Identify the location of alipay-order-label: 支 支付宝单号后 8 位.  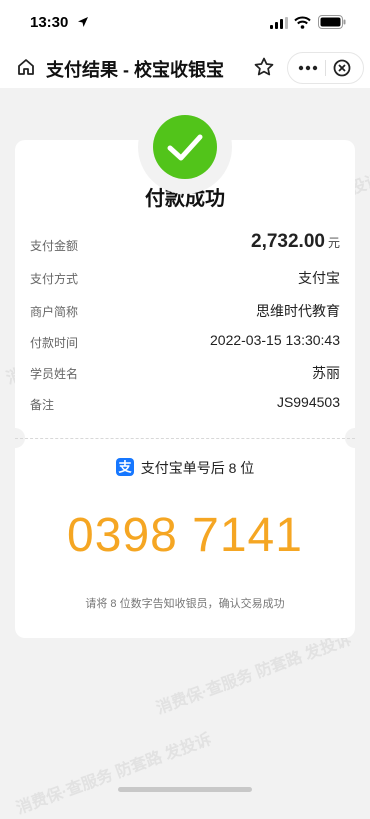
(185, 468).